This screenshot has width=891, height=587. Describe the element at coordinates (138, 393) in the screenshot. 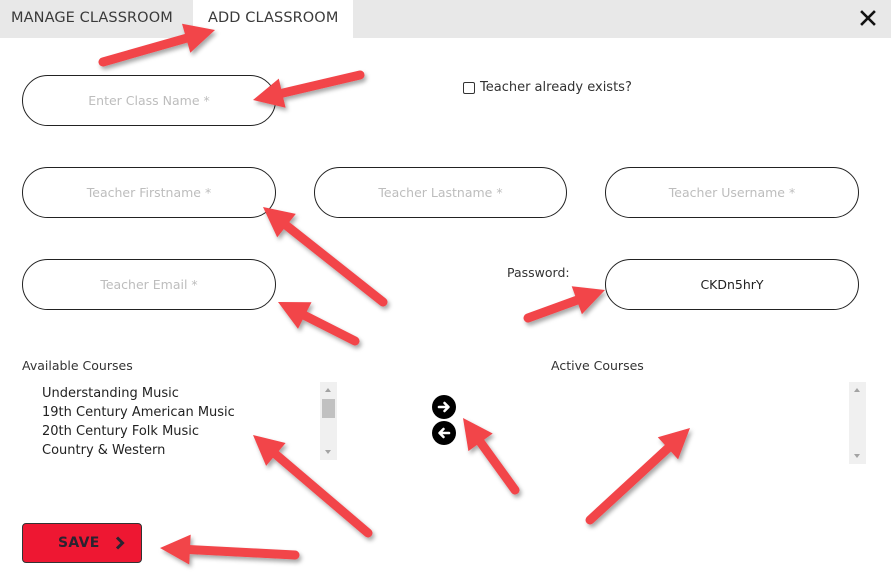

I see `list-item: Understanding Music` at that location.